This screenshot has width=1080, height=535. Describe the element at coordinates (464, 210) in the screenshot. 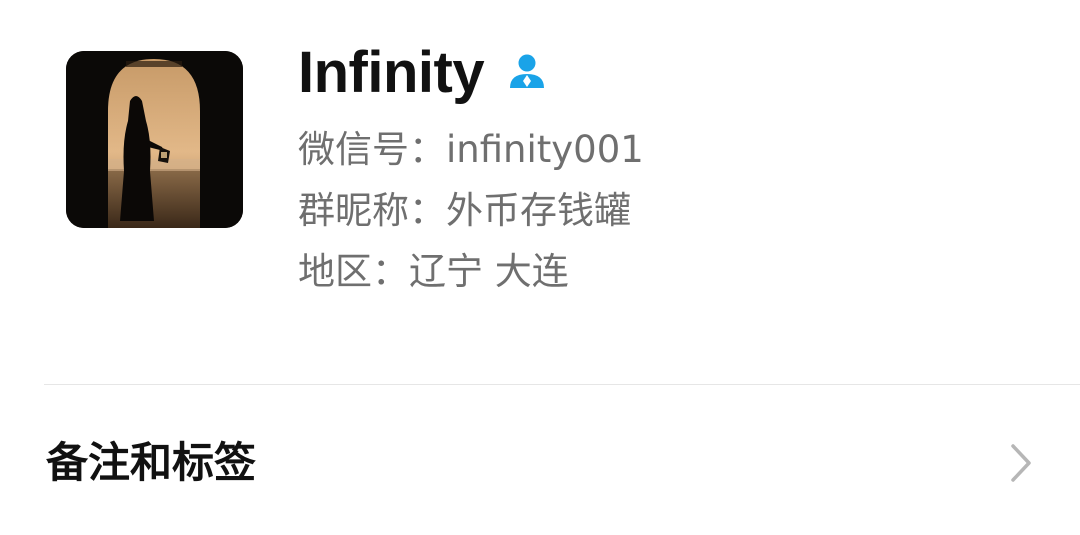

I see `group-nickname: 群昵称：外币存钱罐` at that location.